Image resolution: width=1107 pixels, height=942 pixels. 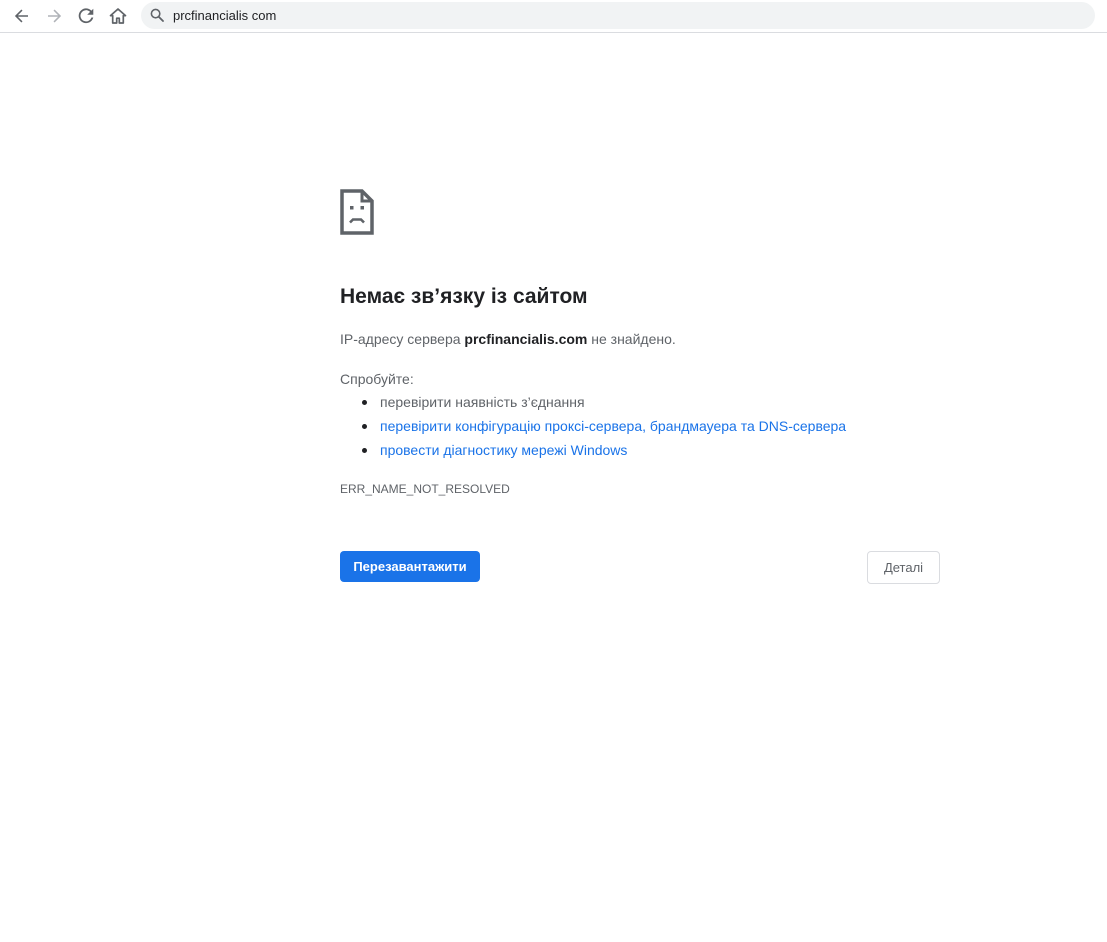 I want to click on arrow-left-icon, so click(x=21, y=16).